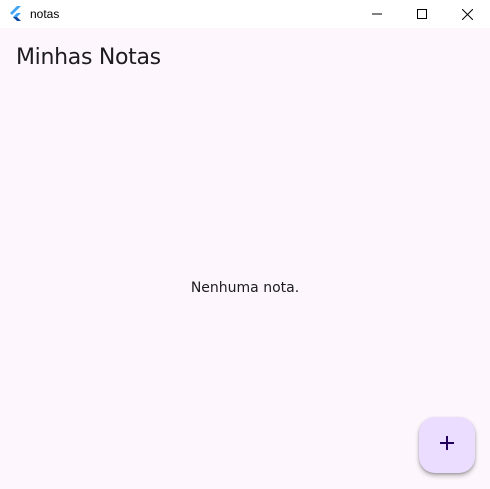 This screenshot has height=489, width=490. What do you see at coordinates (16, 14) in the screenshot?
I see `flutter-logo-icon` at bounding box center [16, 14].